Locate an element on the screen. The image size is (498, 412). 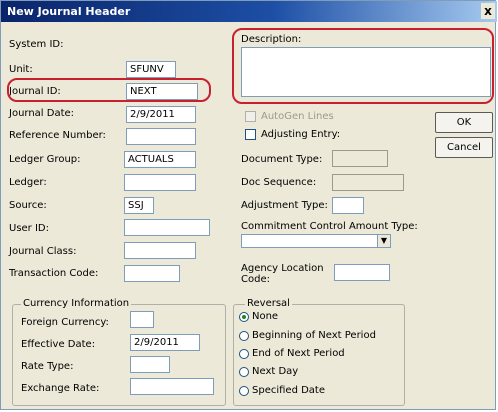
system-id-label: System ID: is located at coordinates (36, 44).